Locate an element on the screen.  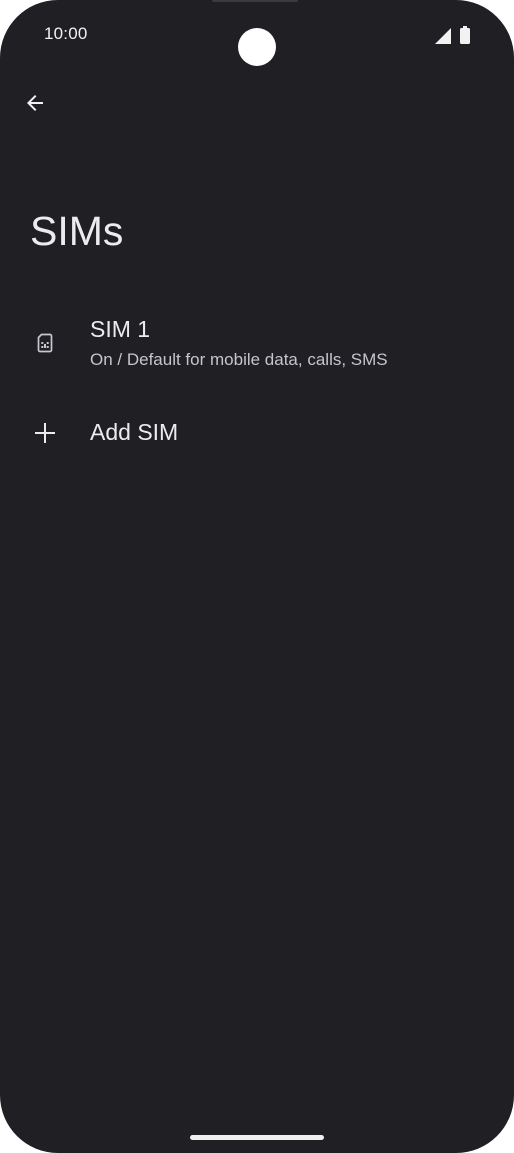
sim-card-icon is located at coordinates (45, 343).